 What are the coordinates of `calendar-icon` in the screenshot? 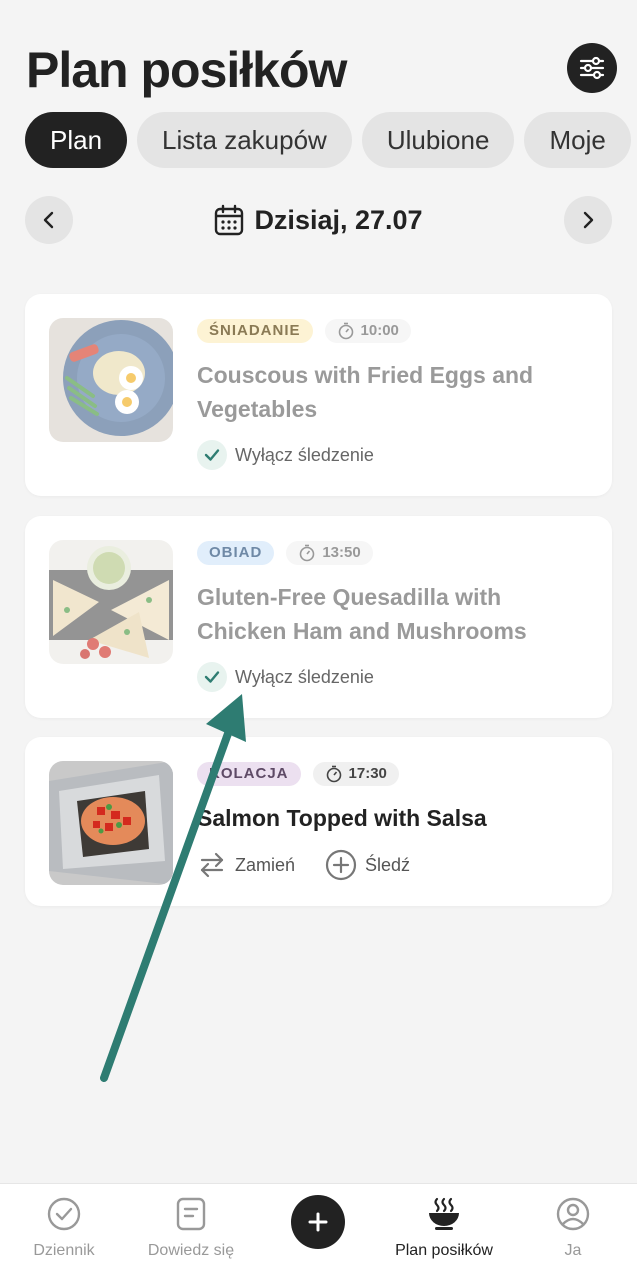 It's located at (229, 220).